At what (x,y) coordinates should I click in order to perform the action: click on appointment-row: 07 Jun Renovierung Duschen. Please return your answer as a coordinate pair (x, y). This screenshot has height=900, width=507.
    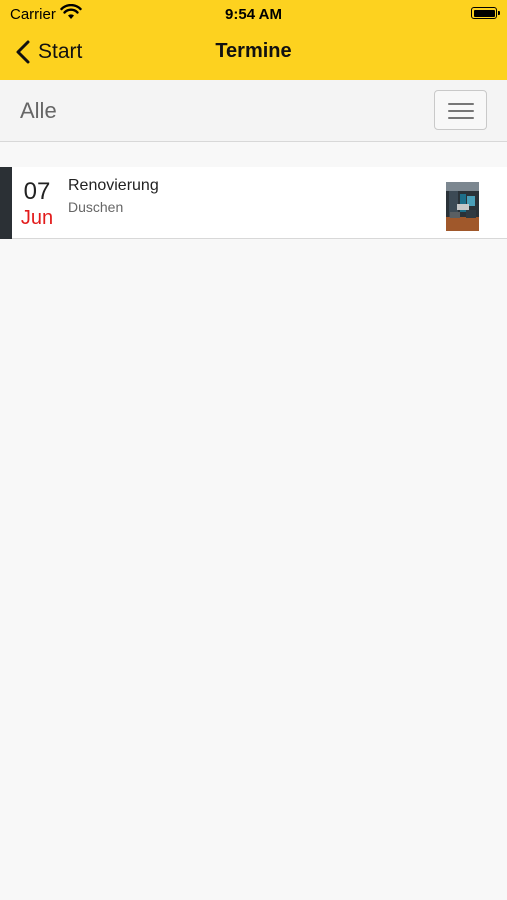
    Looking at the image, I should click on (253, 203).